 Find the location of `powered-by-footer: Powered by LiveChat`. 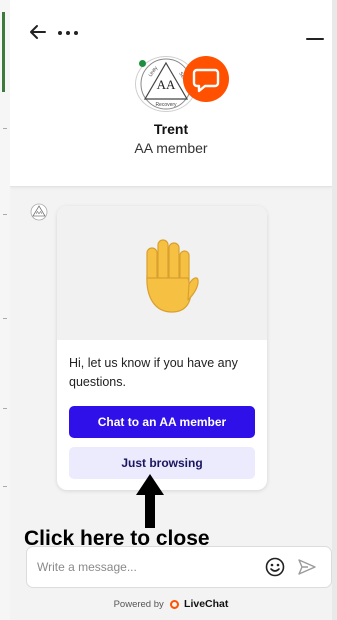

powered-by-footer: Powered by LiveChat is located at coordinates (171, 604).